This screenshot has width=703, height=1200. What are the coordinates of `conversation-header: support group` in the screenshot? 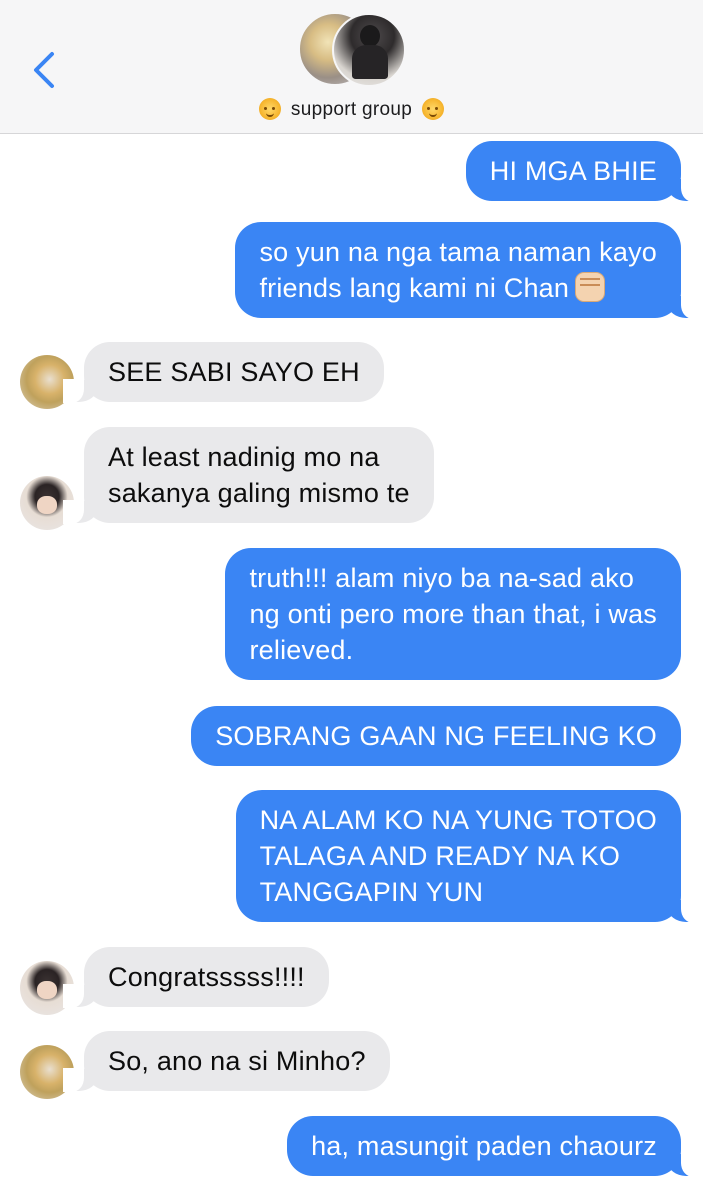 It's located at (351, 67).